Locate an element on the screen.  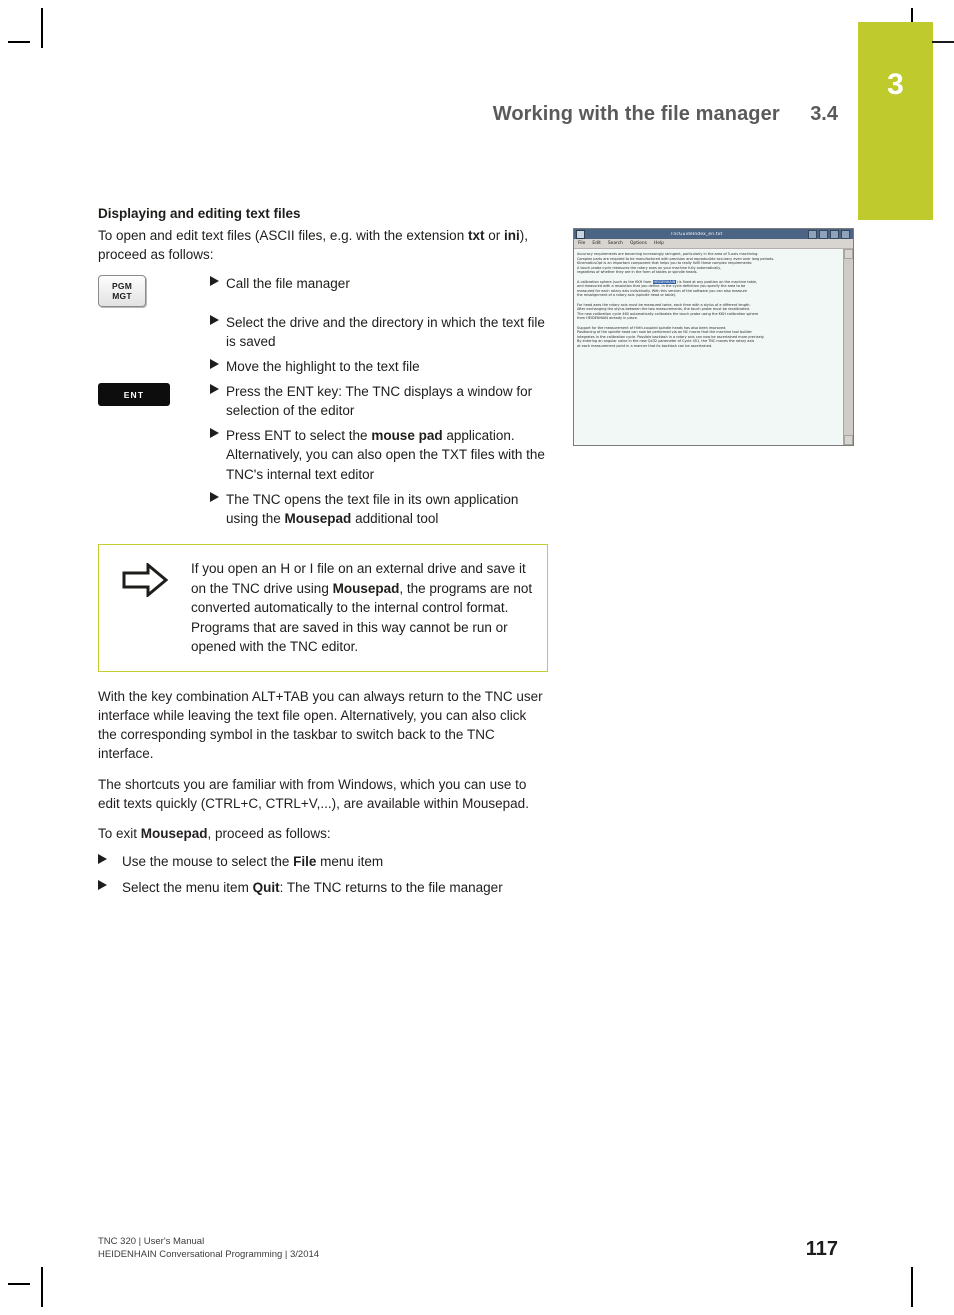
restore-icon is located at coordinates (834, 234).